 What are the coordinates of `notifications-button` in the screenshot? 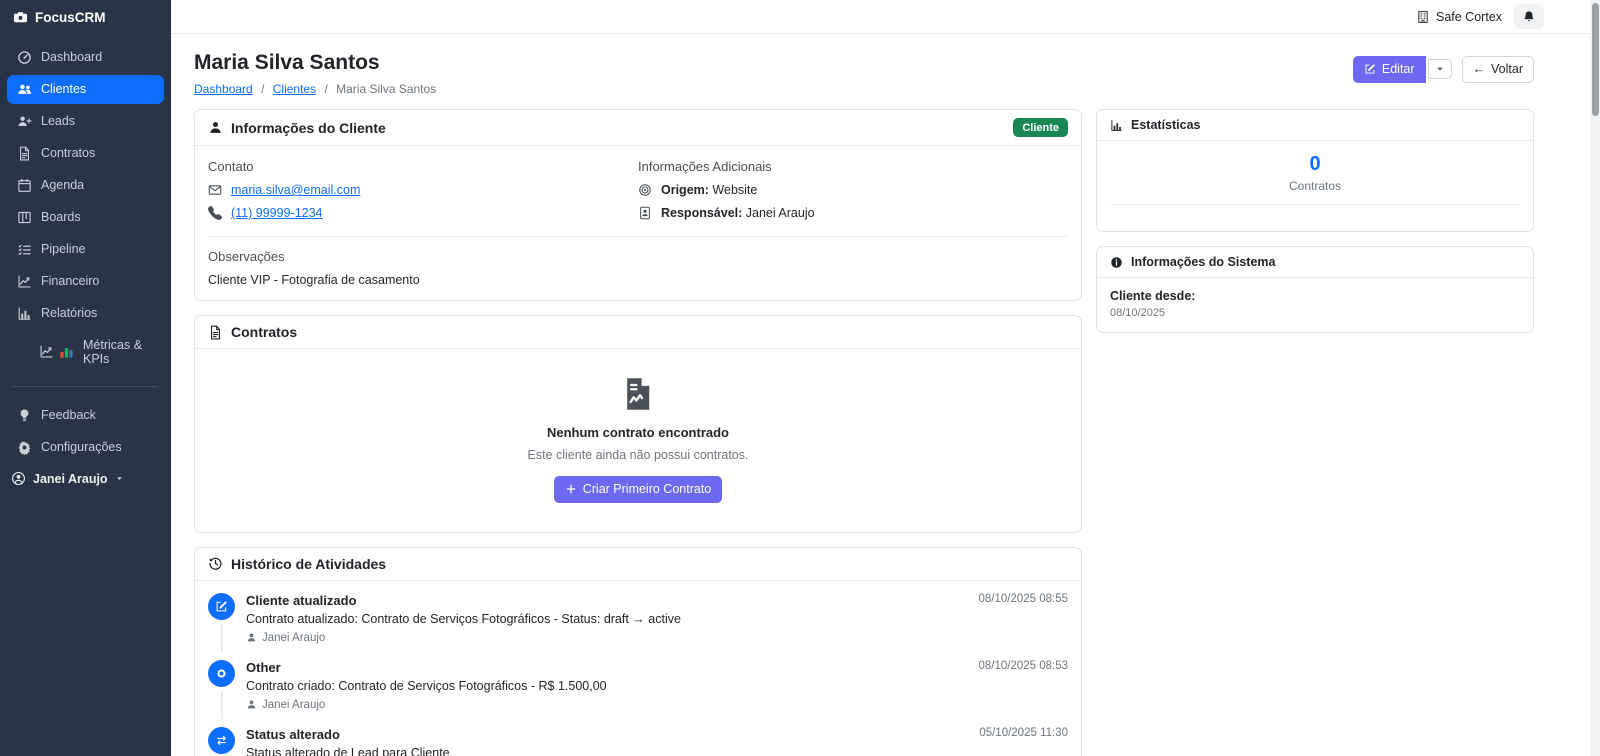 It's located at (1529, 16).